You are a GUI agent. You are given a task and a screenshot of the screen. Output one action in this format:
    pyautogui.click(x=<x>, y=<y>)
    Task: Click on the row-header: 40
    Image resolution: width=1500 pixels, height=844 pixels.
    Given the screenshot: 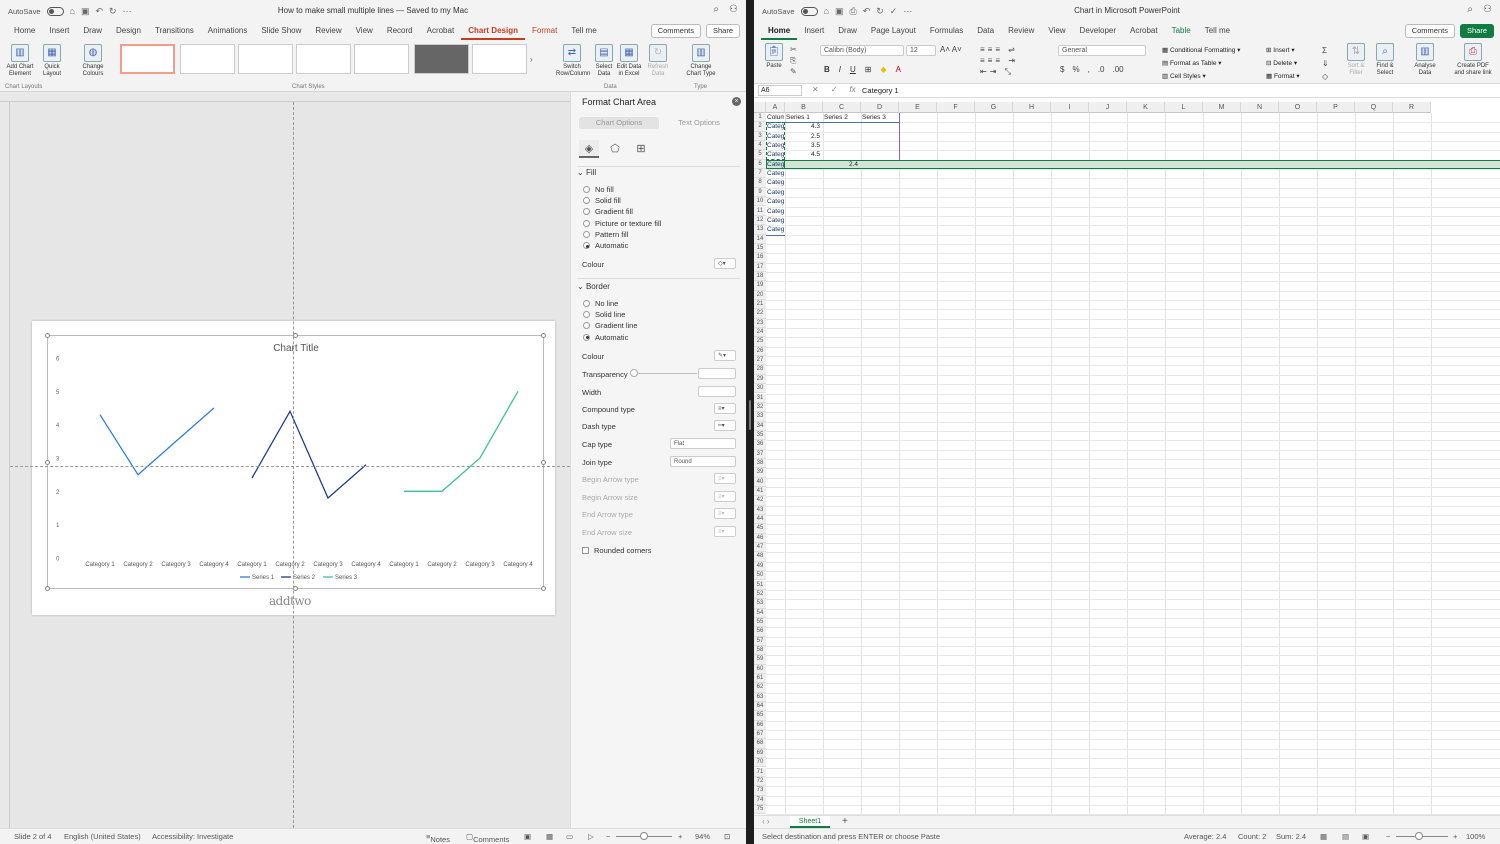 What is the action you would take?
    pyautogui.click(x=760, y=482)
    